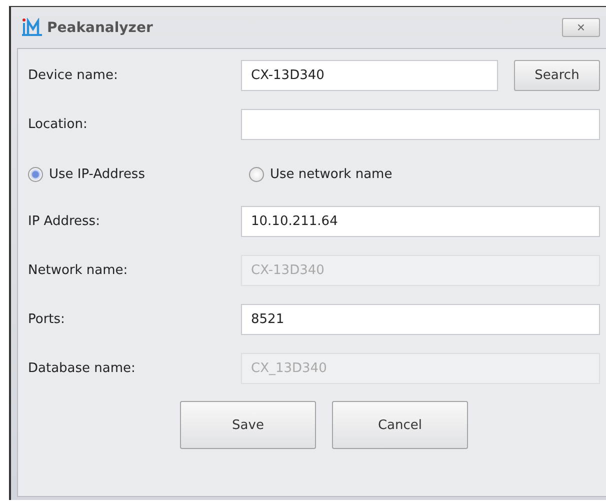 The height and width of the screenshot is (504, 606). What do you see at coordinates (58, 125) in the screenshot?
I see `field-label: Location:` at bounding box center [58, 125].